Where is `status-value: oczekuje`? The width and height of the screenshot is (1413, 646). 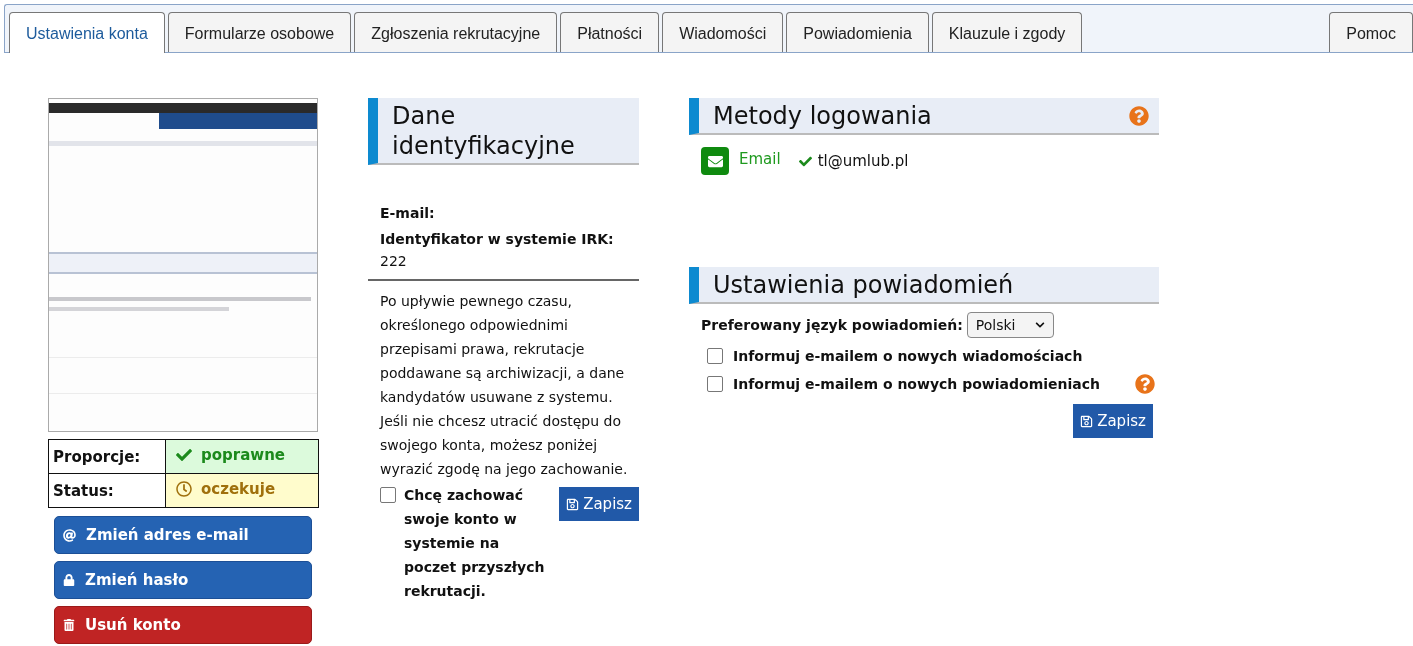 status-value: oczekuje is located at coordinates (242, 490).